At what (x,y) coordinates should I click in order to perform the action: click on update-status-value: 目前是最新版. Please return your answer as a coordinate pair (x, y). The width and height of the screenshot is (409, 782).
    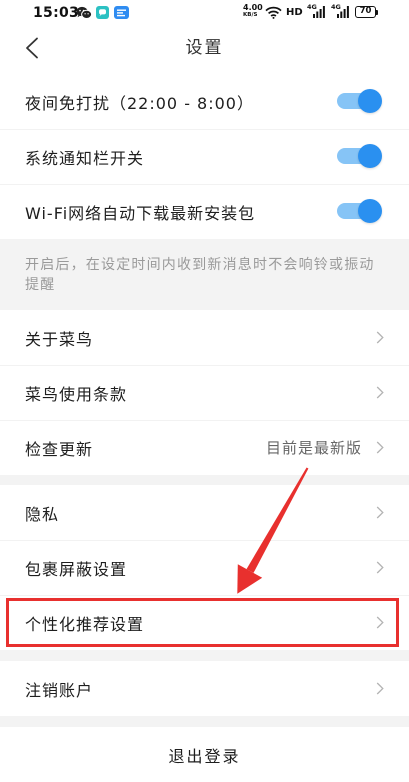
    Looking at the image, I should click on (313, 448).